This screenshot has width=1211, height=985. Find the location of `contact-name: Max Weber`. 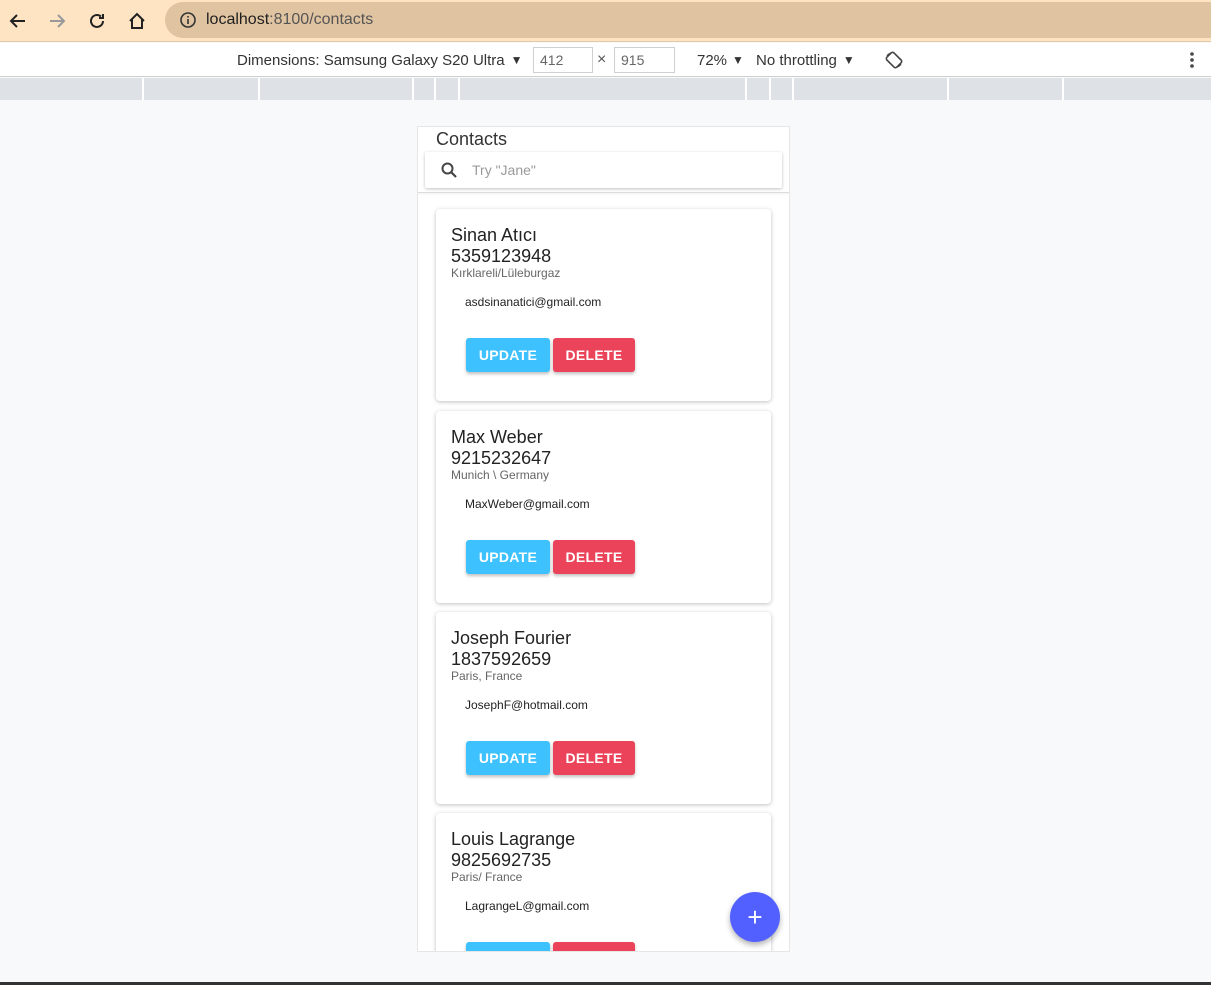

contact-name: Max Weber is located at coordinates (497, 437).